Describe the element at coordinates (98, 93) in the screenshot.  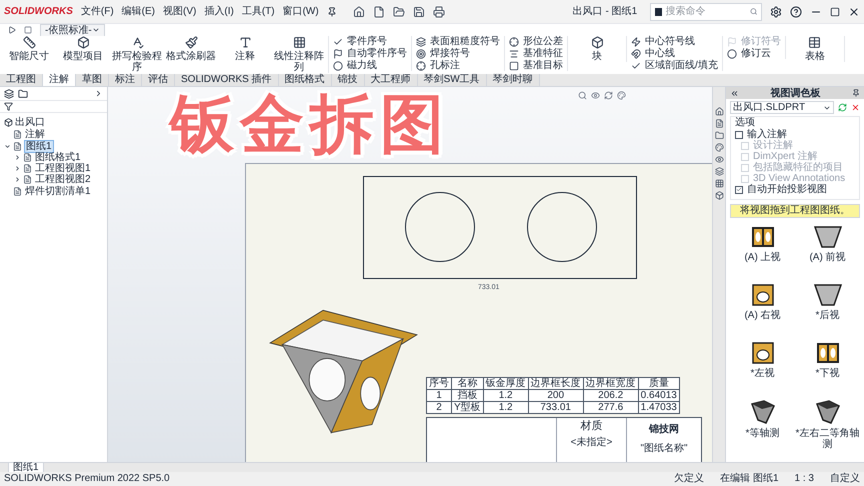
I see `expand-panel-icon` at that location.